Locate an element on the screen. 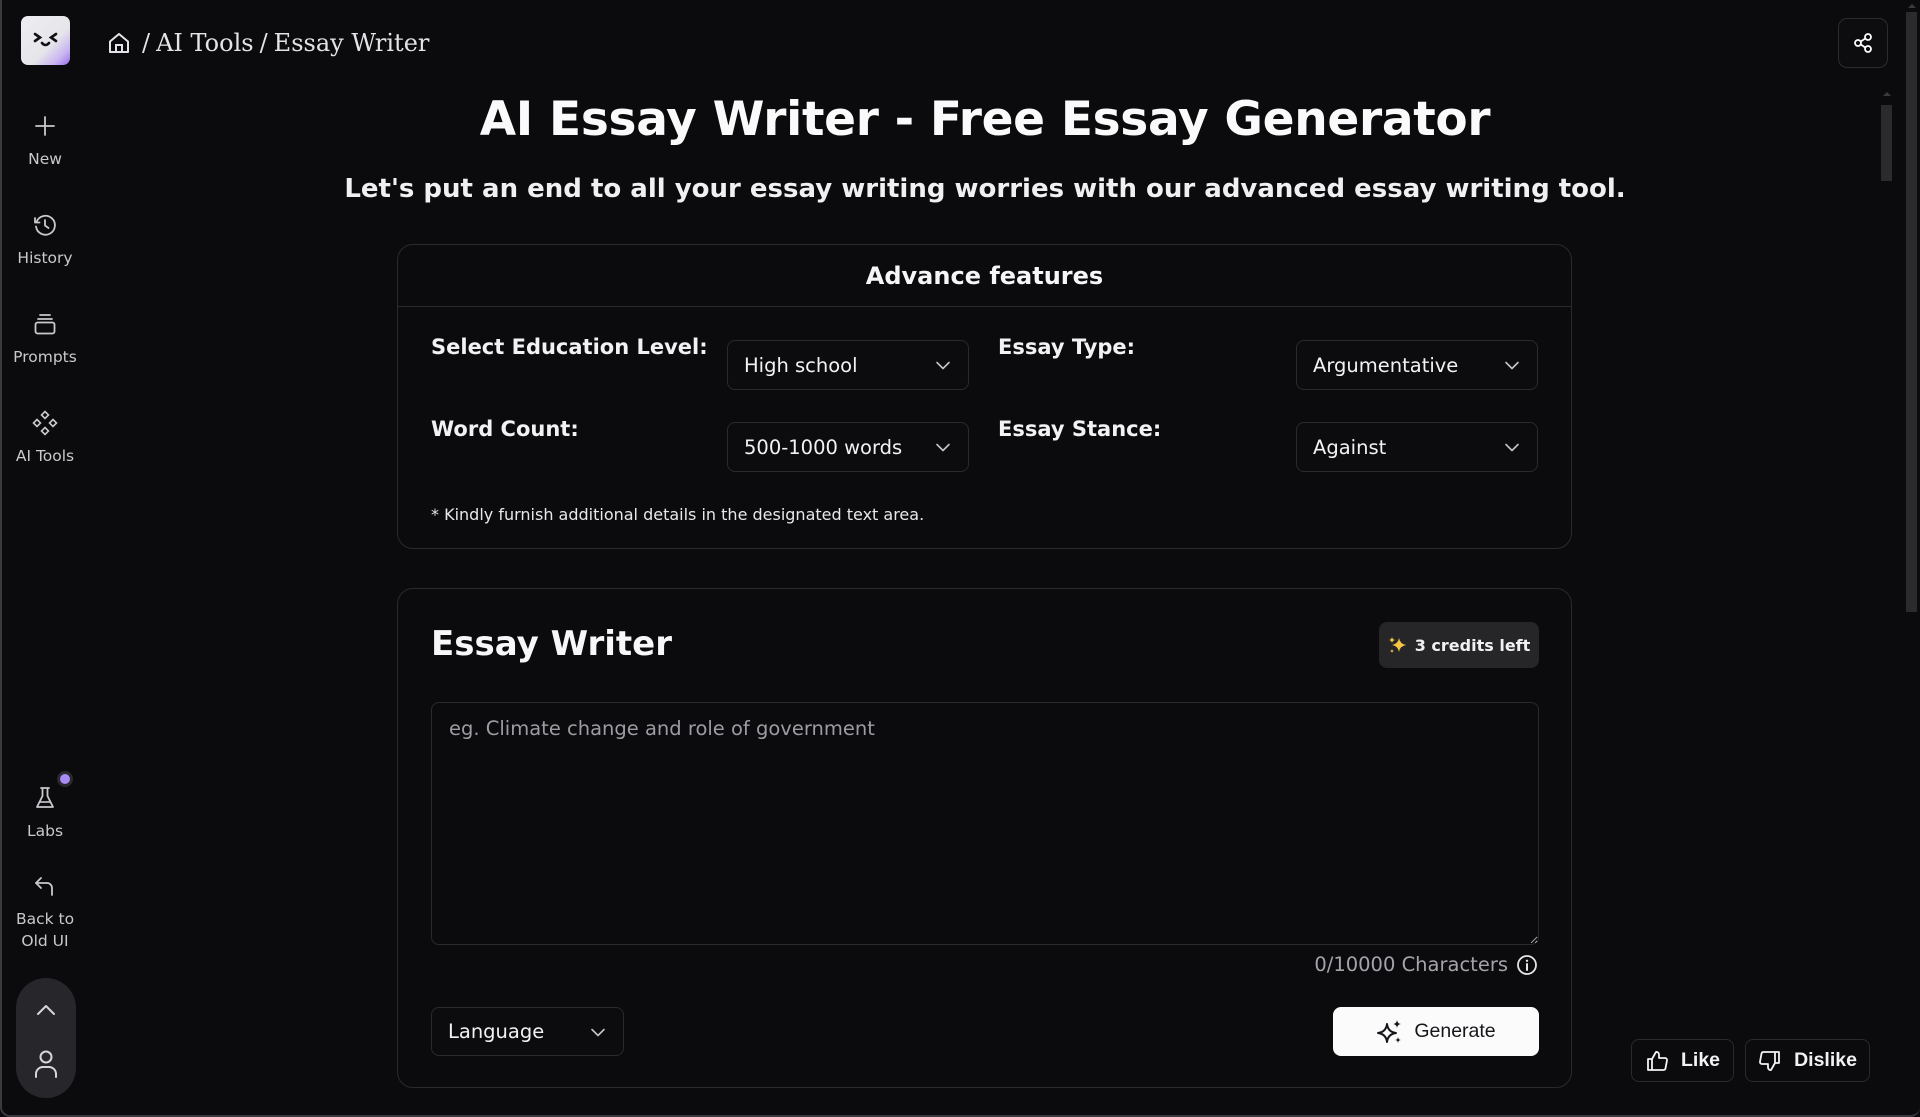 The image size is (1920, 1117). share-button is located at coordinates (1863, 43).